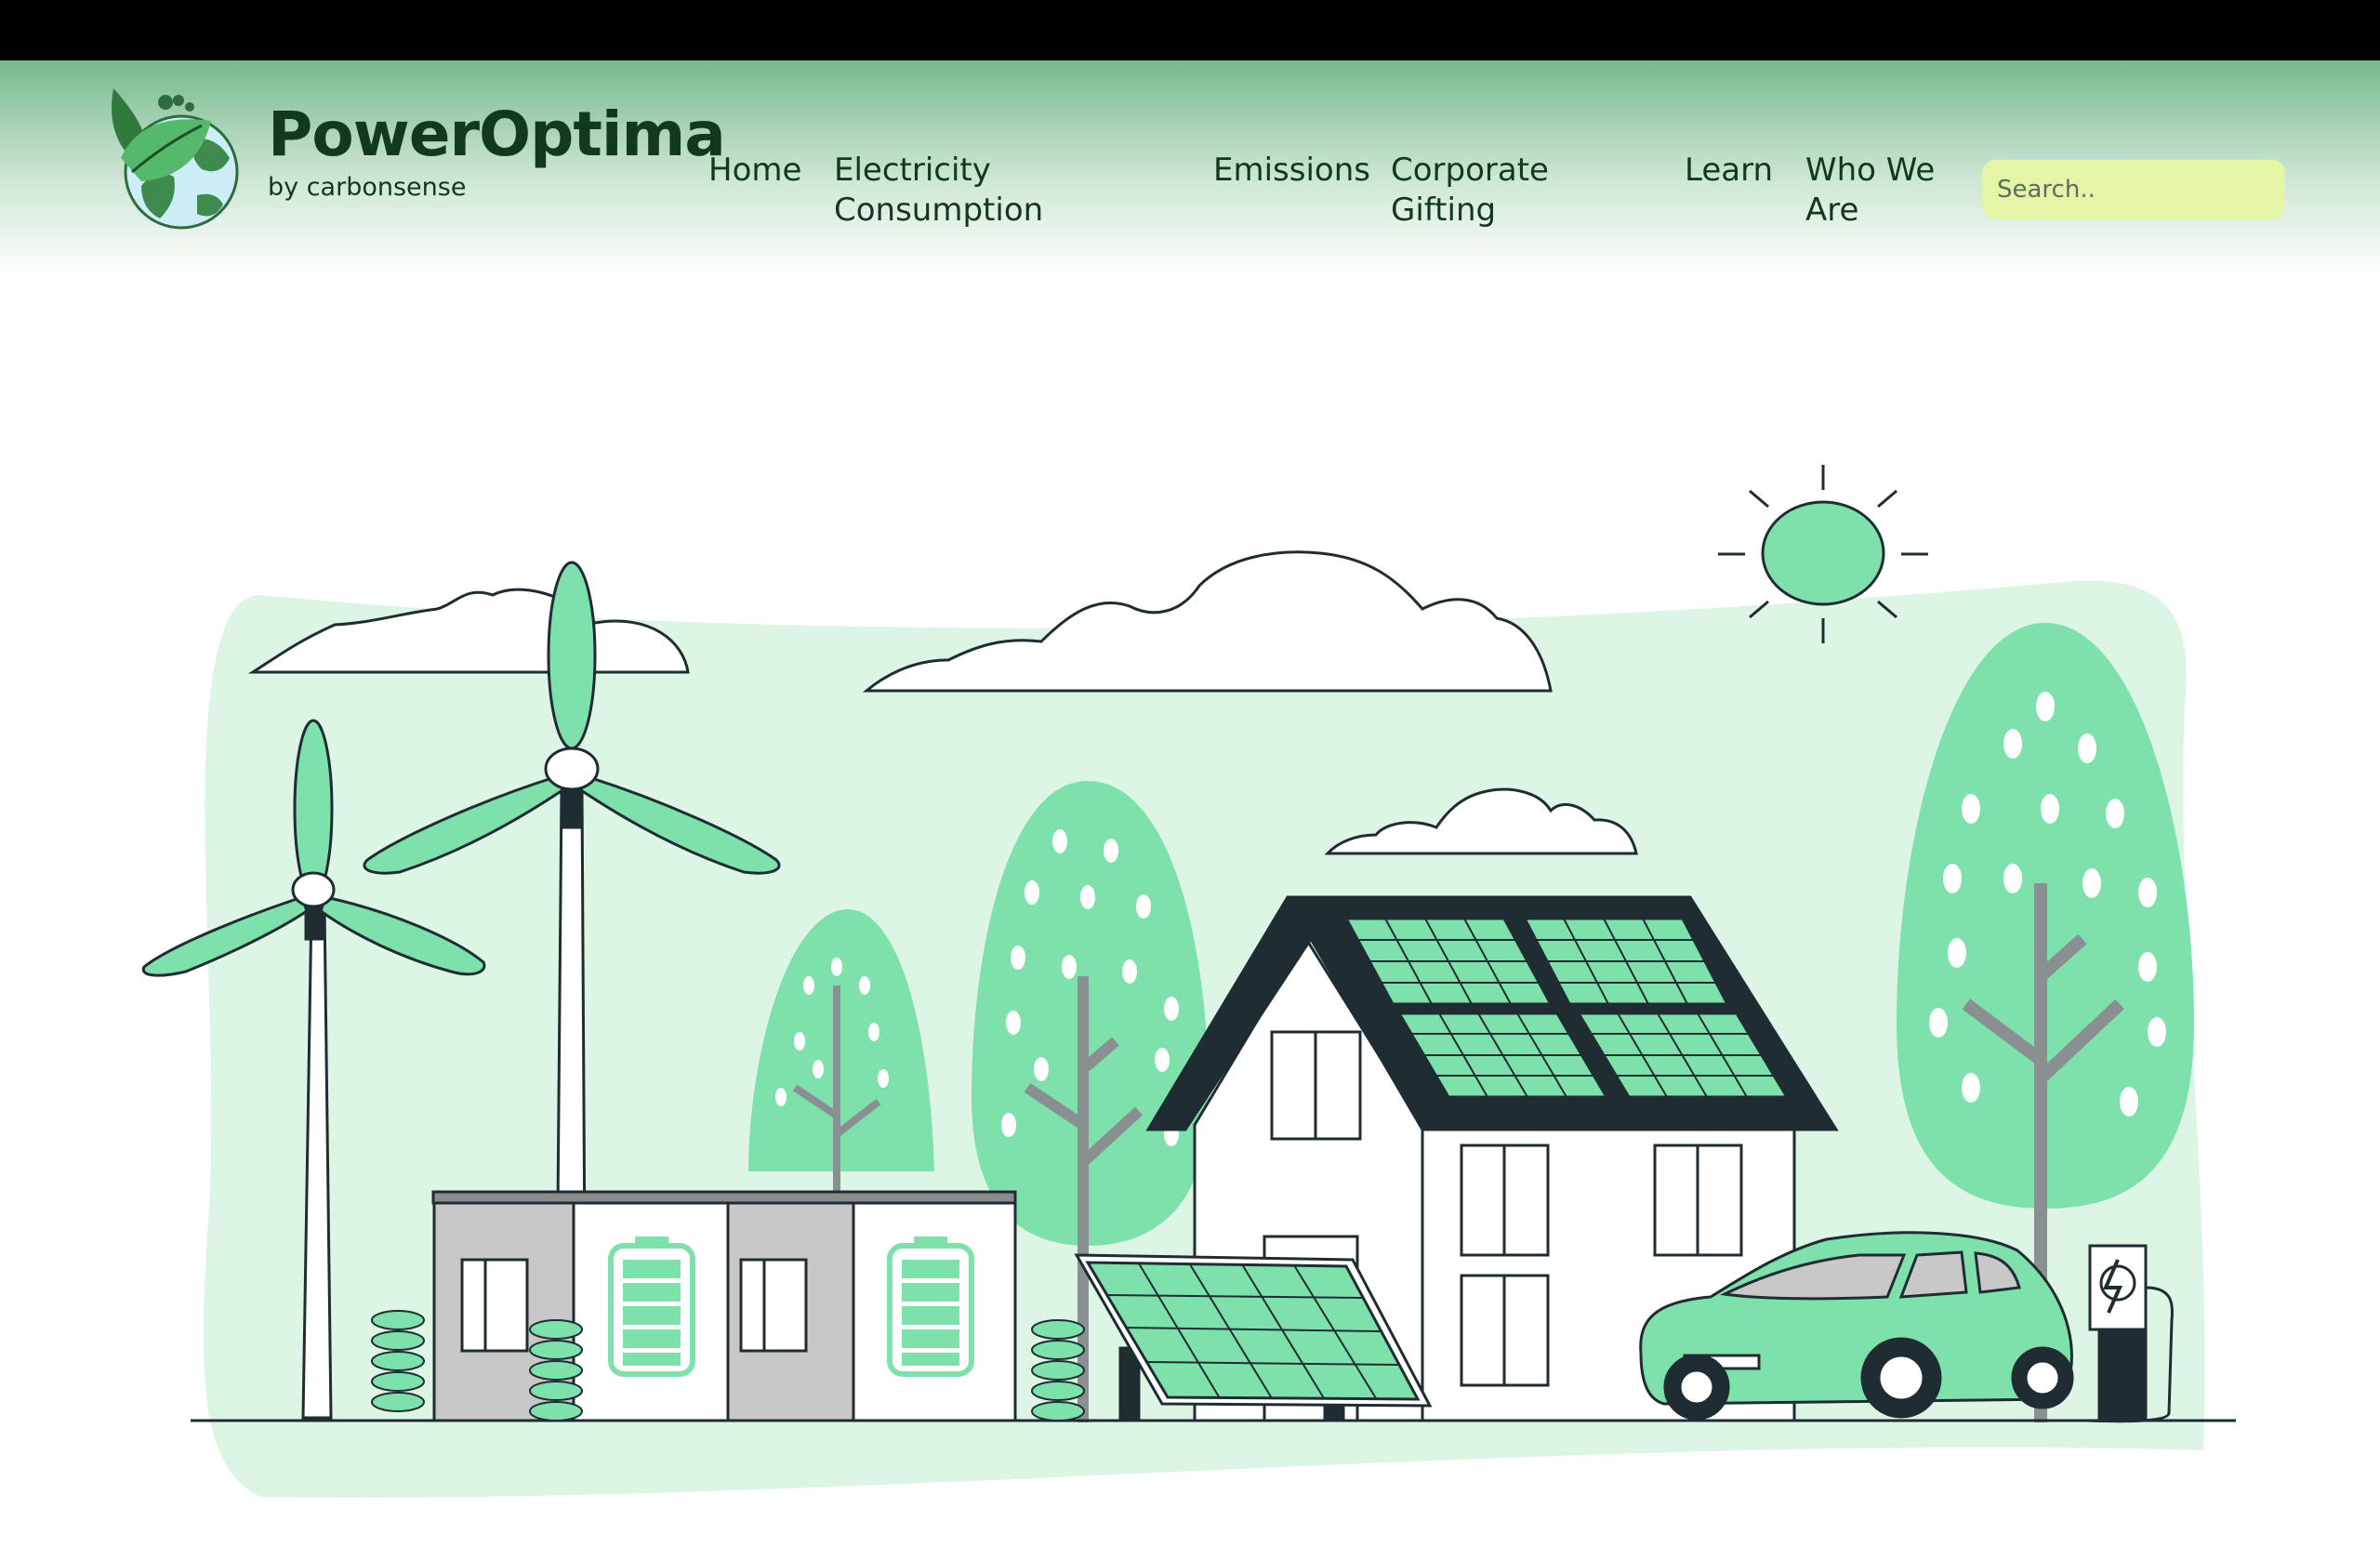  I want to click on nav-electricity-line2: Consumption, so click(939, 210).